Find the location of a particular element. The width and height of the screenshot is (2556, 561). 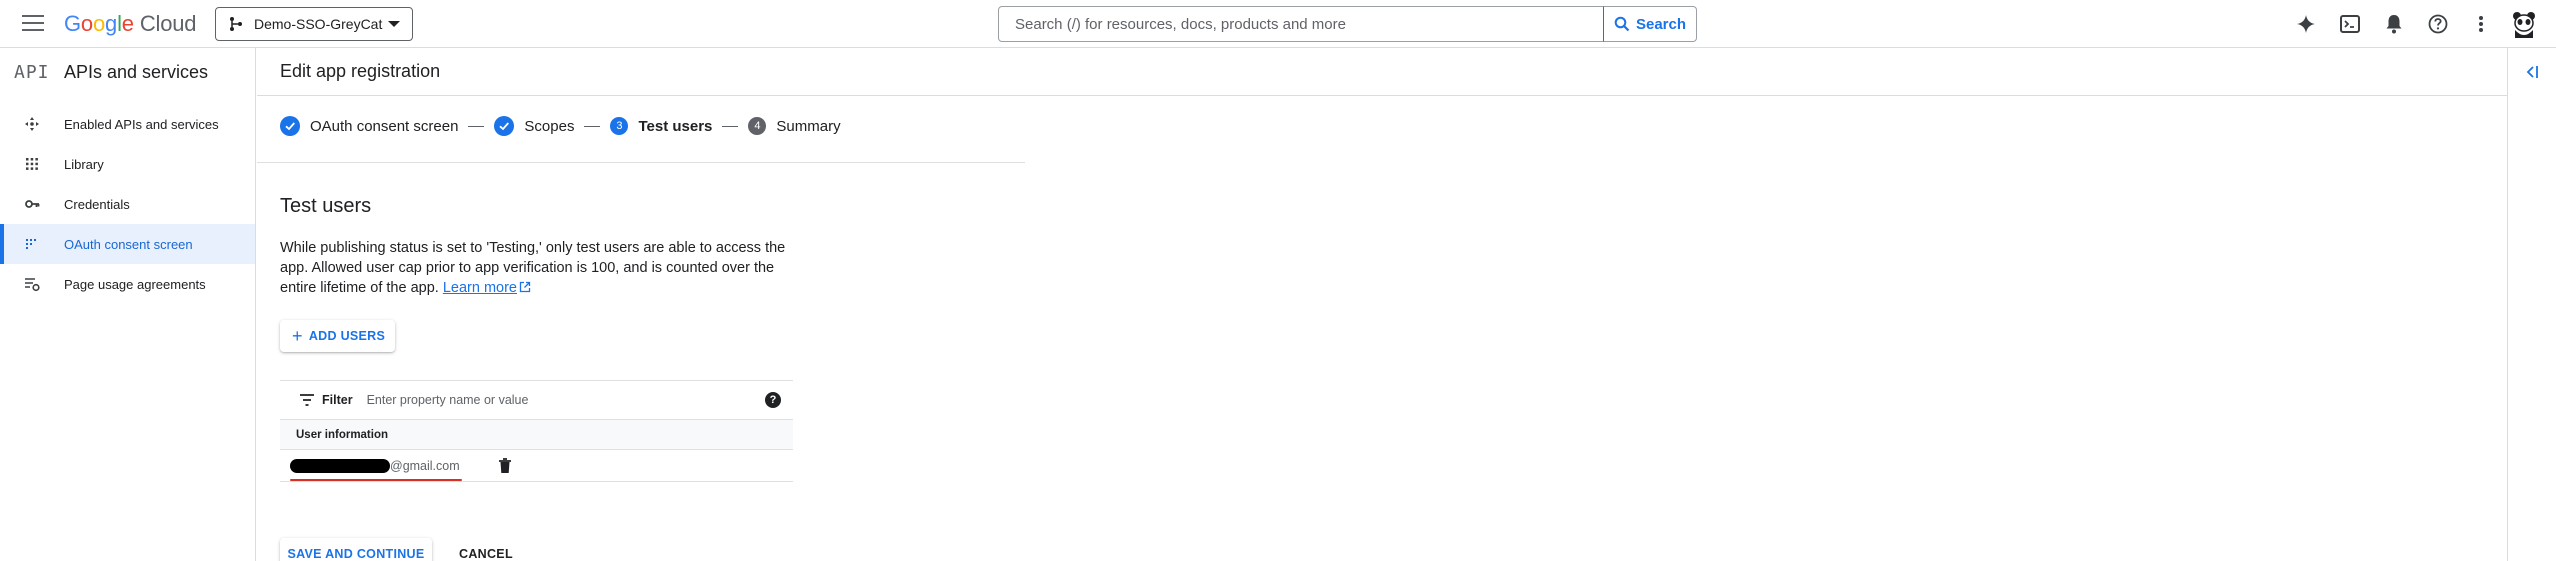

table-header-user-information: User information is located at coordinates (536, 435).